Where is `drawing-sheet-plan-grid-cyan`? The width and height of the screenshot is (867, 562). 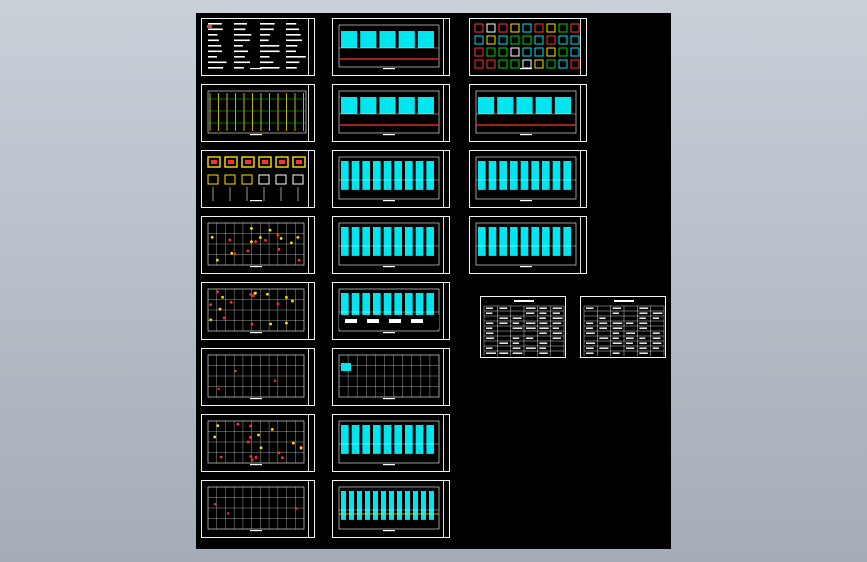
drawing-sheet-plan-grid-cyan is located at coordinates (391, 377).